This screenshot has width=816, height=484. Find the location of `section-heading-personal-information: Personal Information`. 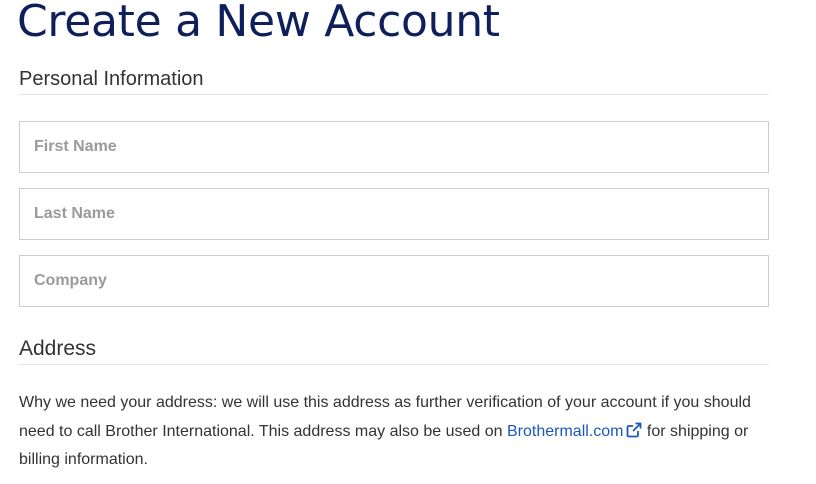

section-heading-personal-information: Personal Information is located at coordinates (394, 80).